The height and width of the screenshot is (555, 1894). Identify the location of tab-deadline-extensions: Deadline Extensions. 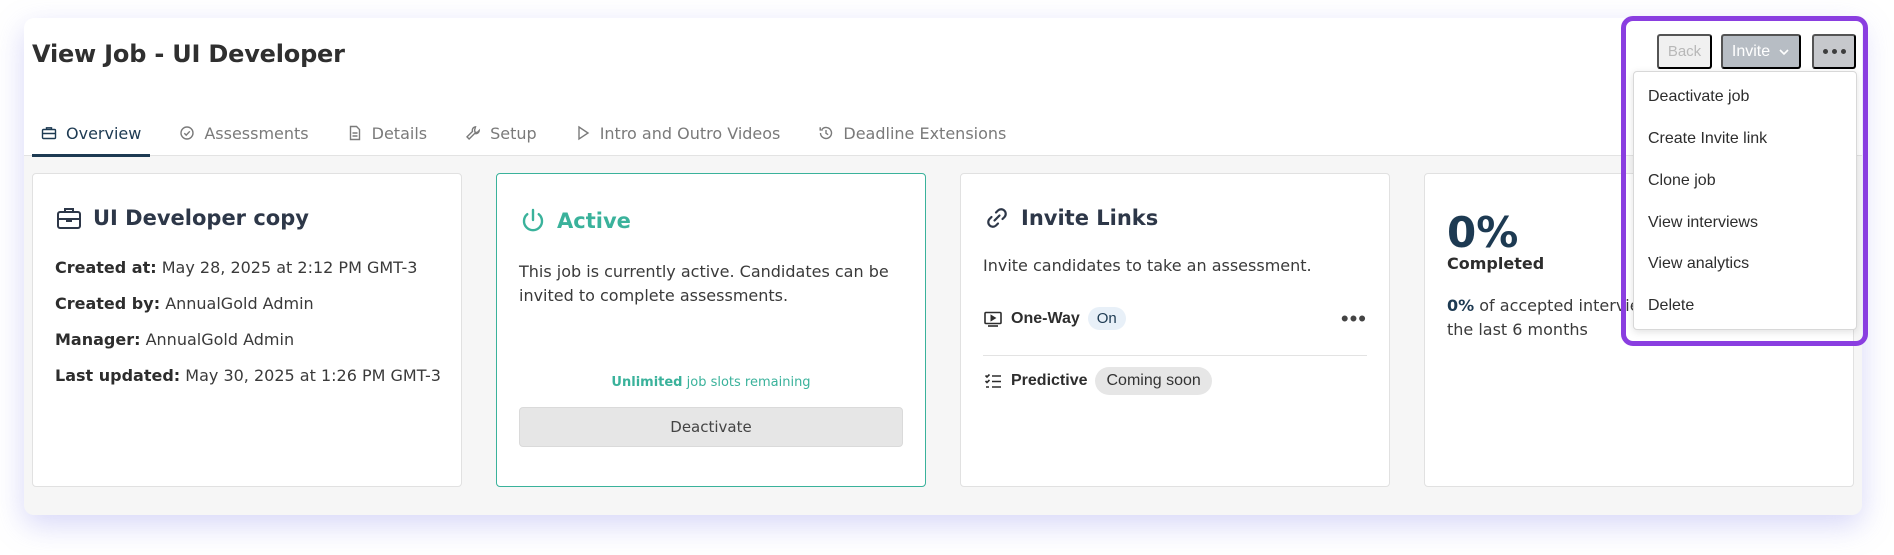
(912, 133).